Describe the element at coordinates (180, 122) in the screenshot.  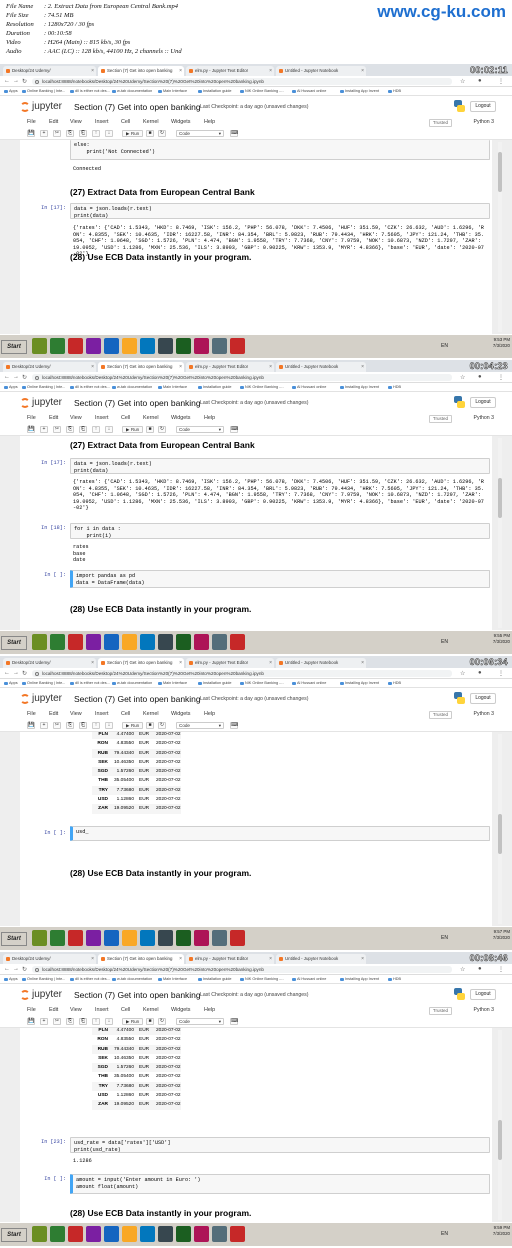
I see `menu-item: Widgets` at that location.